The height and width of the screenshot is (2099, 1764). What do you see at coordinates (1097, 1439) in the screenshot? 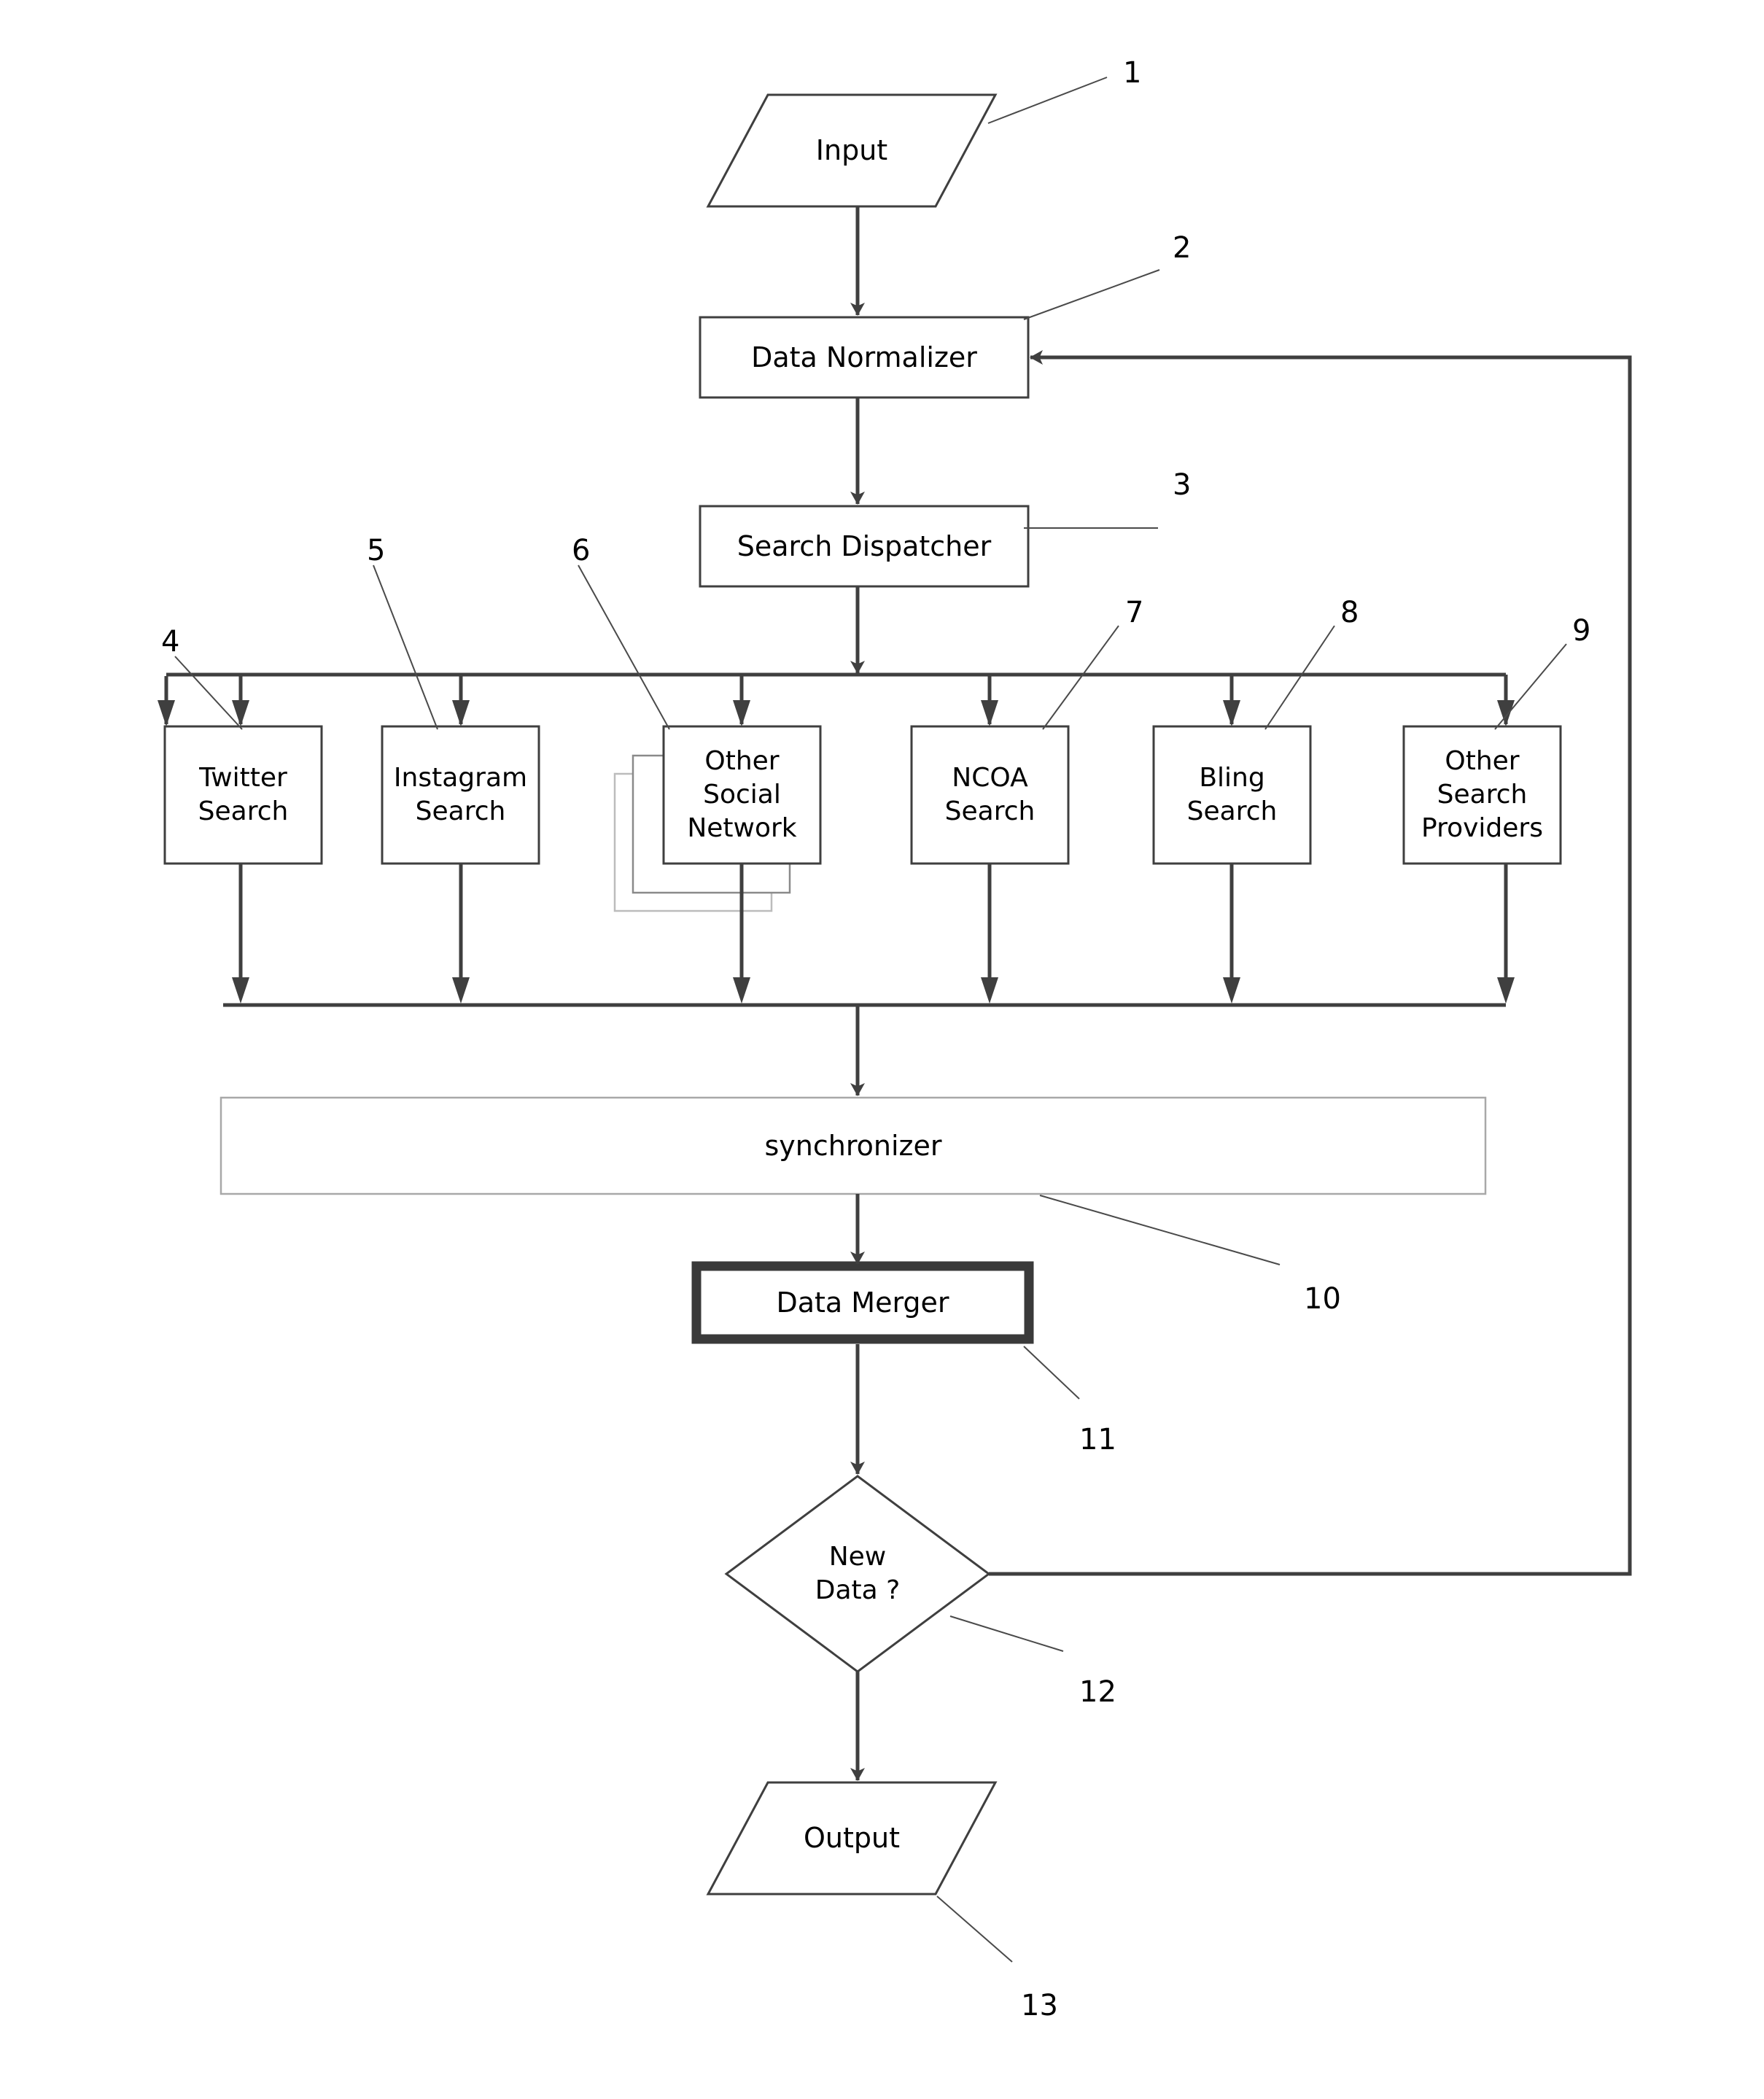
I see `ref-numeral-11: 11` at bounding box center [1097, 1439].